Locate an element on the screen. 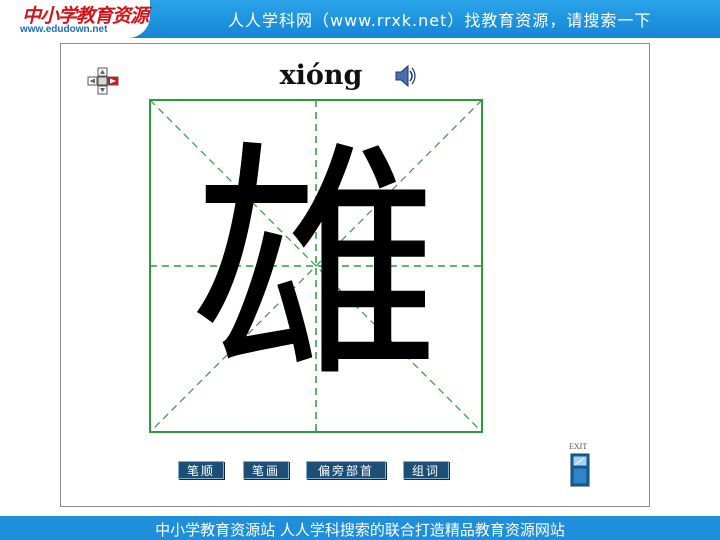 The width and height of the screenshot is (720, 540). header-slogan: 人人学科网（www.rrxk.net）找教育资源，请搜索一下 is located at coordinates (440, 20).